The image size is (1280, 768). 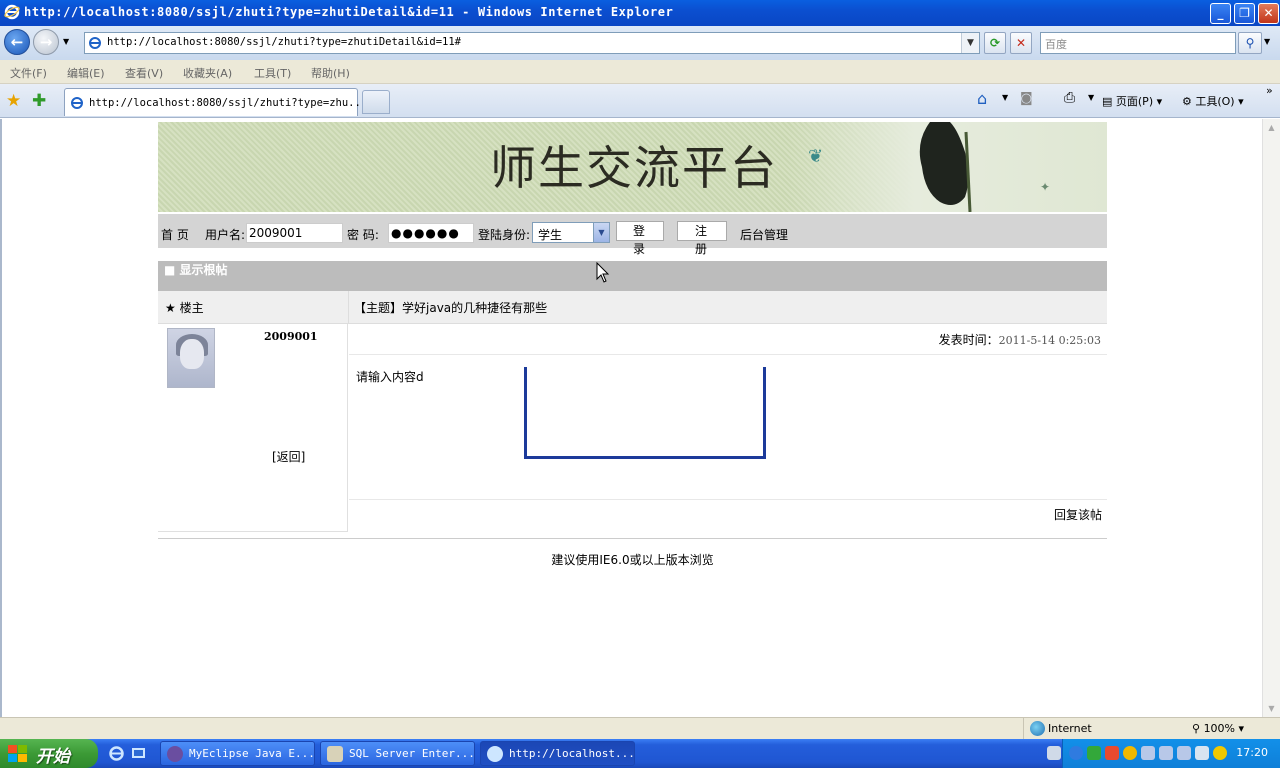 I want to click on security-zone: Internet, so click(x=1107, y=729).